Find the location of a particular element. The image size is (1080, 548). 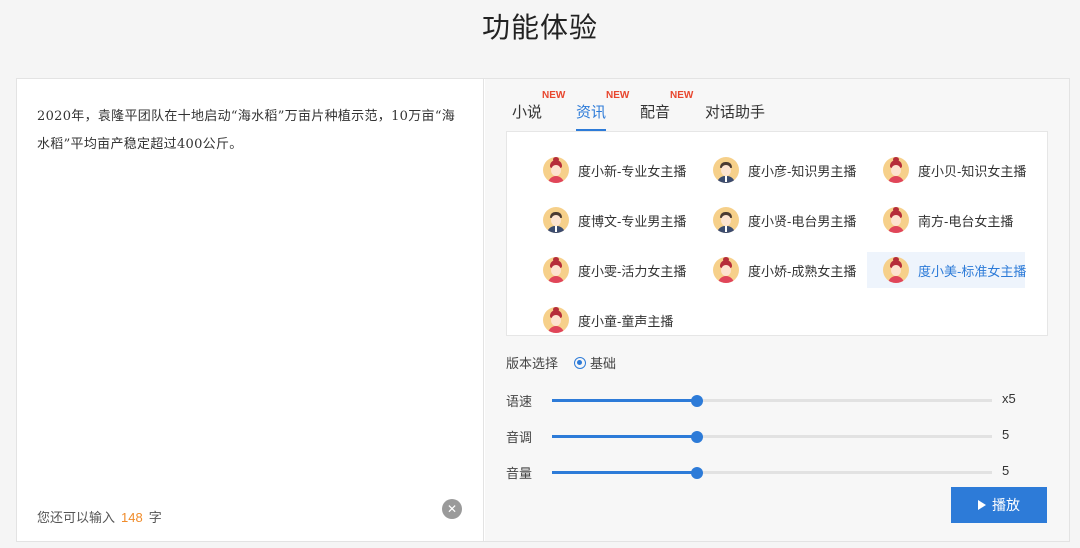

slider-value: x5 is located at coordinates (1009, 398).